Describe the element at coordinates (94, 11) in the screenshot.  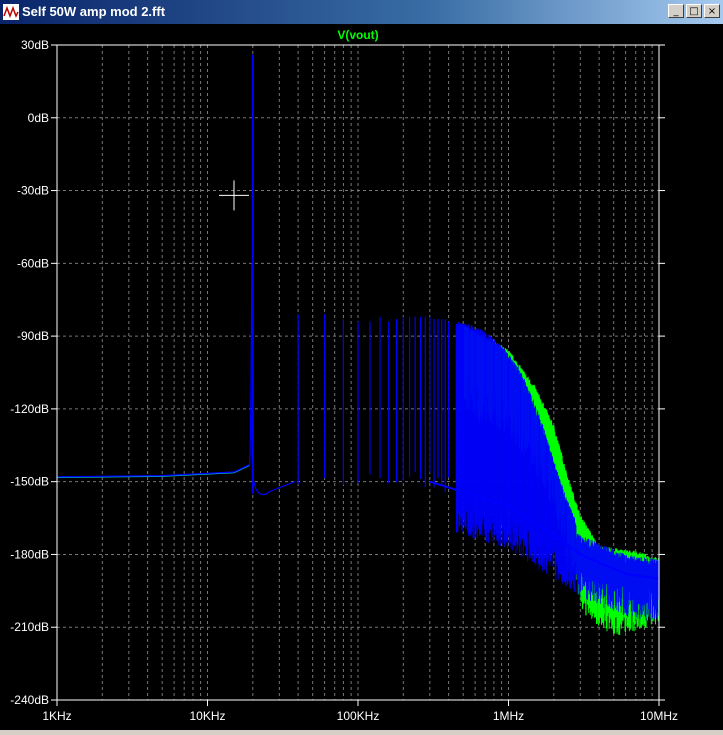
I see `window-title: Self 50W amp mod 2.fft` at that location.